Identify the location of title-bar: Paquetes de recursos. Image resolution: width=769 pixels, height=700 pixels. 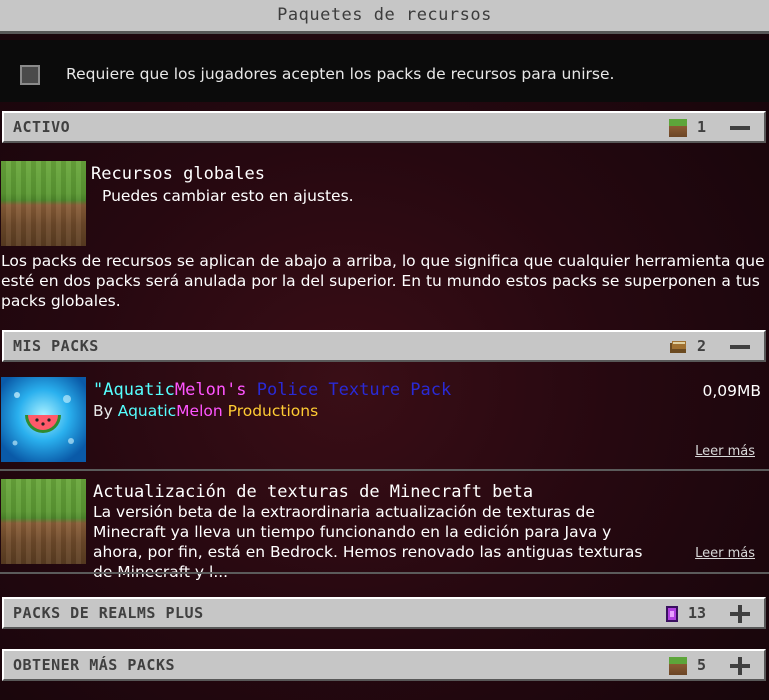
(384, 17).